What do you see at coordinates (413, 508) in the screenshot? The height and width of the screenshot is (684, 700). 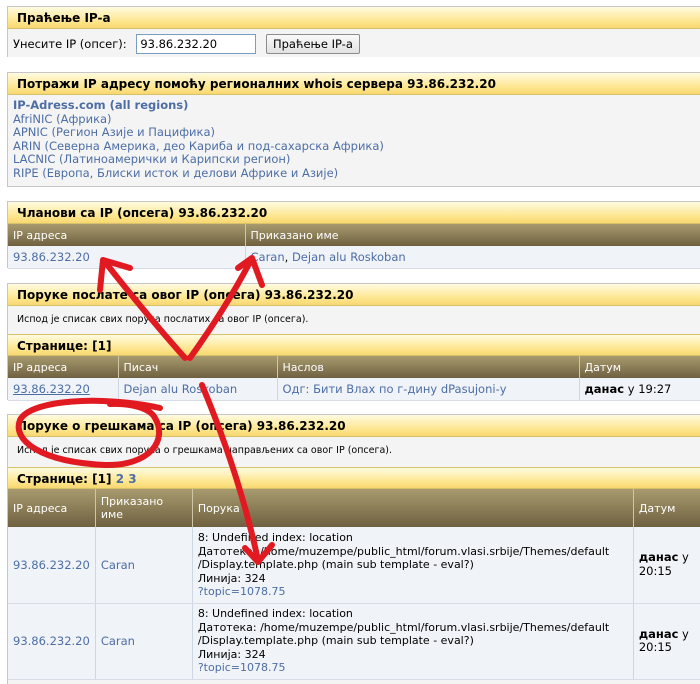 I see `col-message: Порука` at bounding box center [413, 508].